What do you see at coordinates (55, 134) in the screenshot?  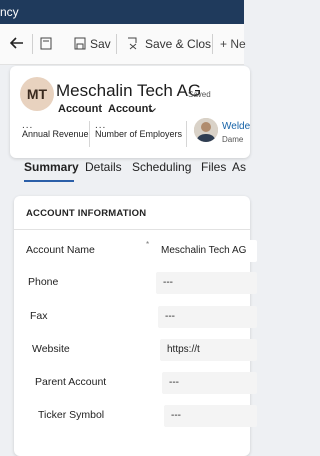 I see `annual-revenue-label: Annual Revenue` at bounding box center [55, 134].